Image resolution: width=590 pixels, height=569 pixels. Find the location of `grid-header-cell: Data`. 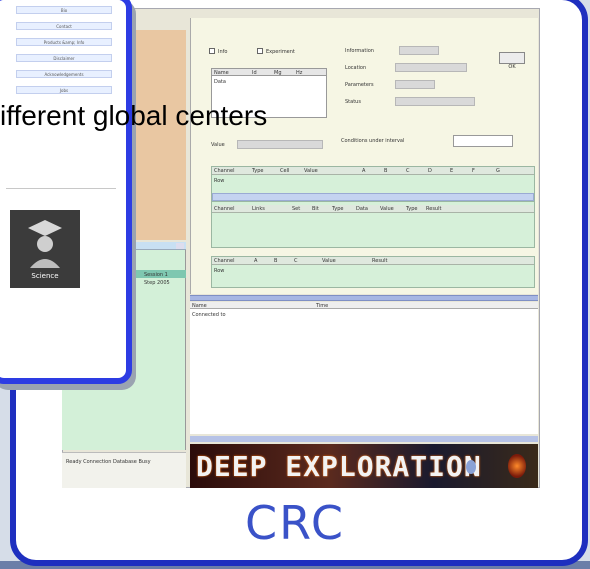

grid-header-cell: Data is located at coordinates (362, 209).